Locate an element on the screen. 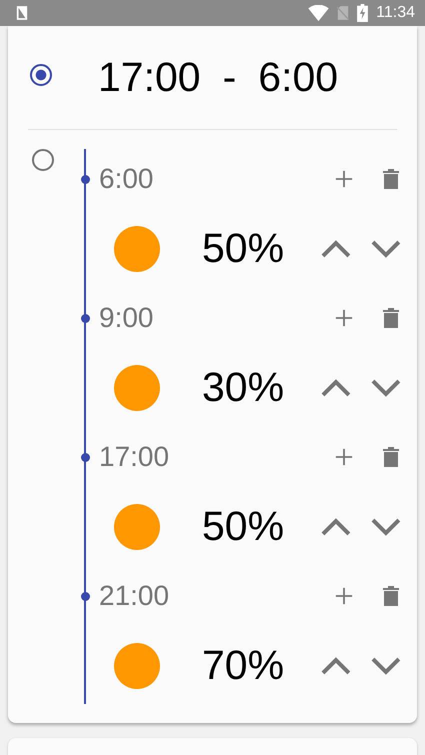  entry-time: 17:00 is located at coordinates (134, 457).